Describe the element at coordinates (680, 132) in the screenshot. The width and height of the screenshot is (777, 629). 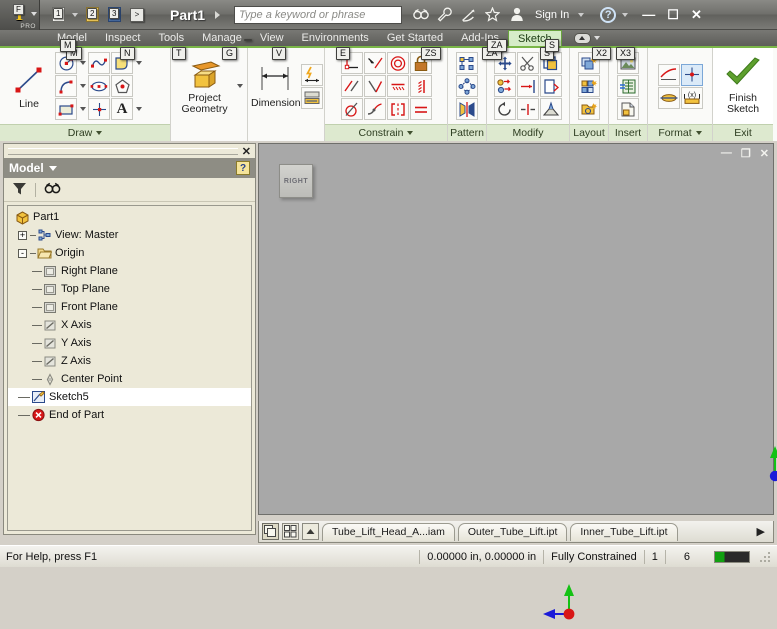
I see `panel-label-format: Format` at that location.